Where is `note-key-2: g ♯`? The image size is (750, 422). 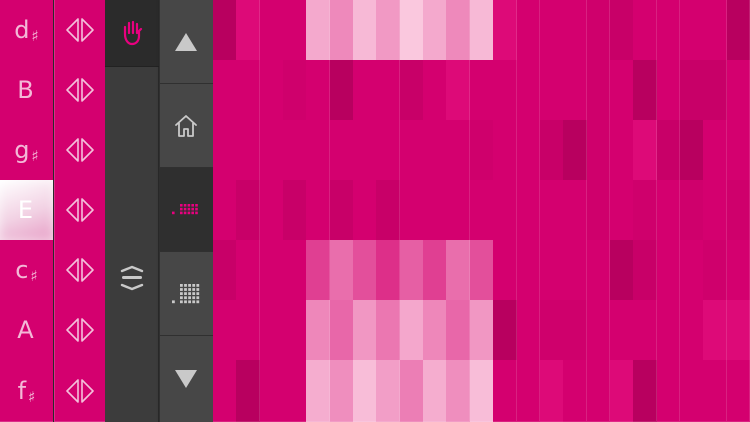 note-key-2: g ♯ is located at coordinates (26, 150).